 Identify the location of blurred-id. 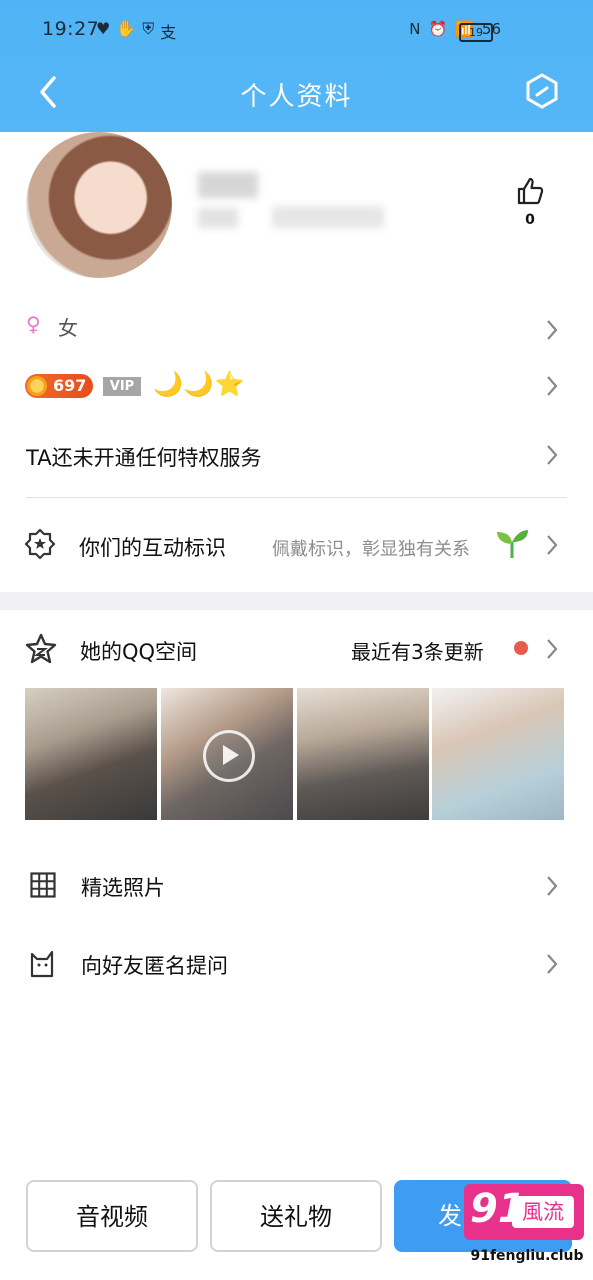
(328, 217).